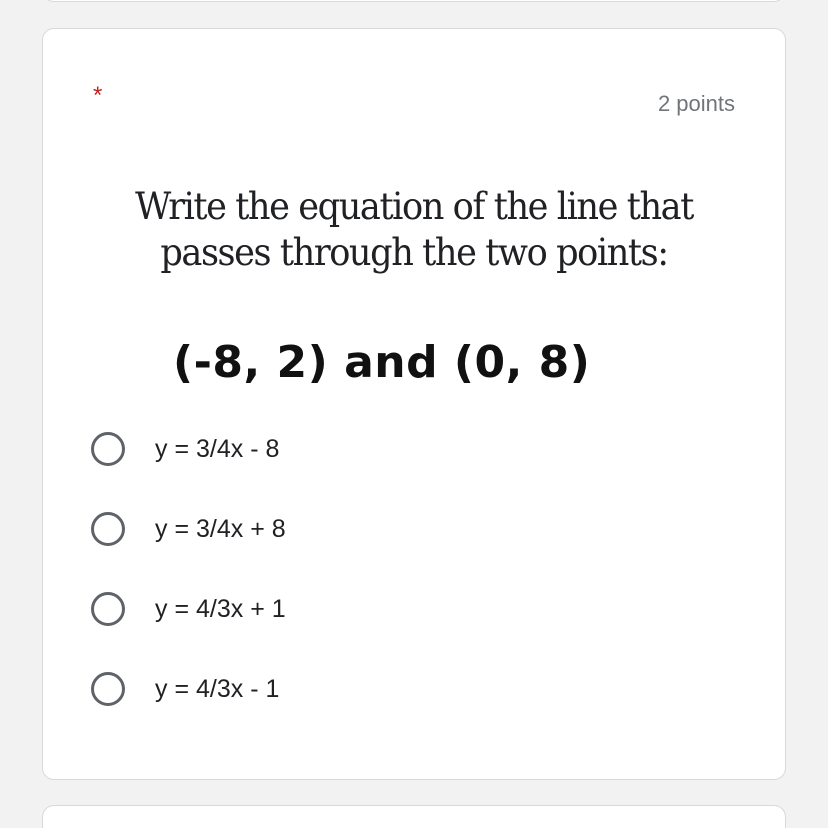 The image size is (828, 828). What do you see at coordinates (217, 688) in the screenshot?
I see `option-label: y = 4/3x - 1` at bounding box center [217, 688].